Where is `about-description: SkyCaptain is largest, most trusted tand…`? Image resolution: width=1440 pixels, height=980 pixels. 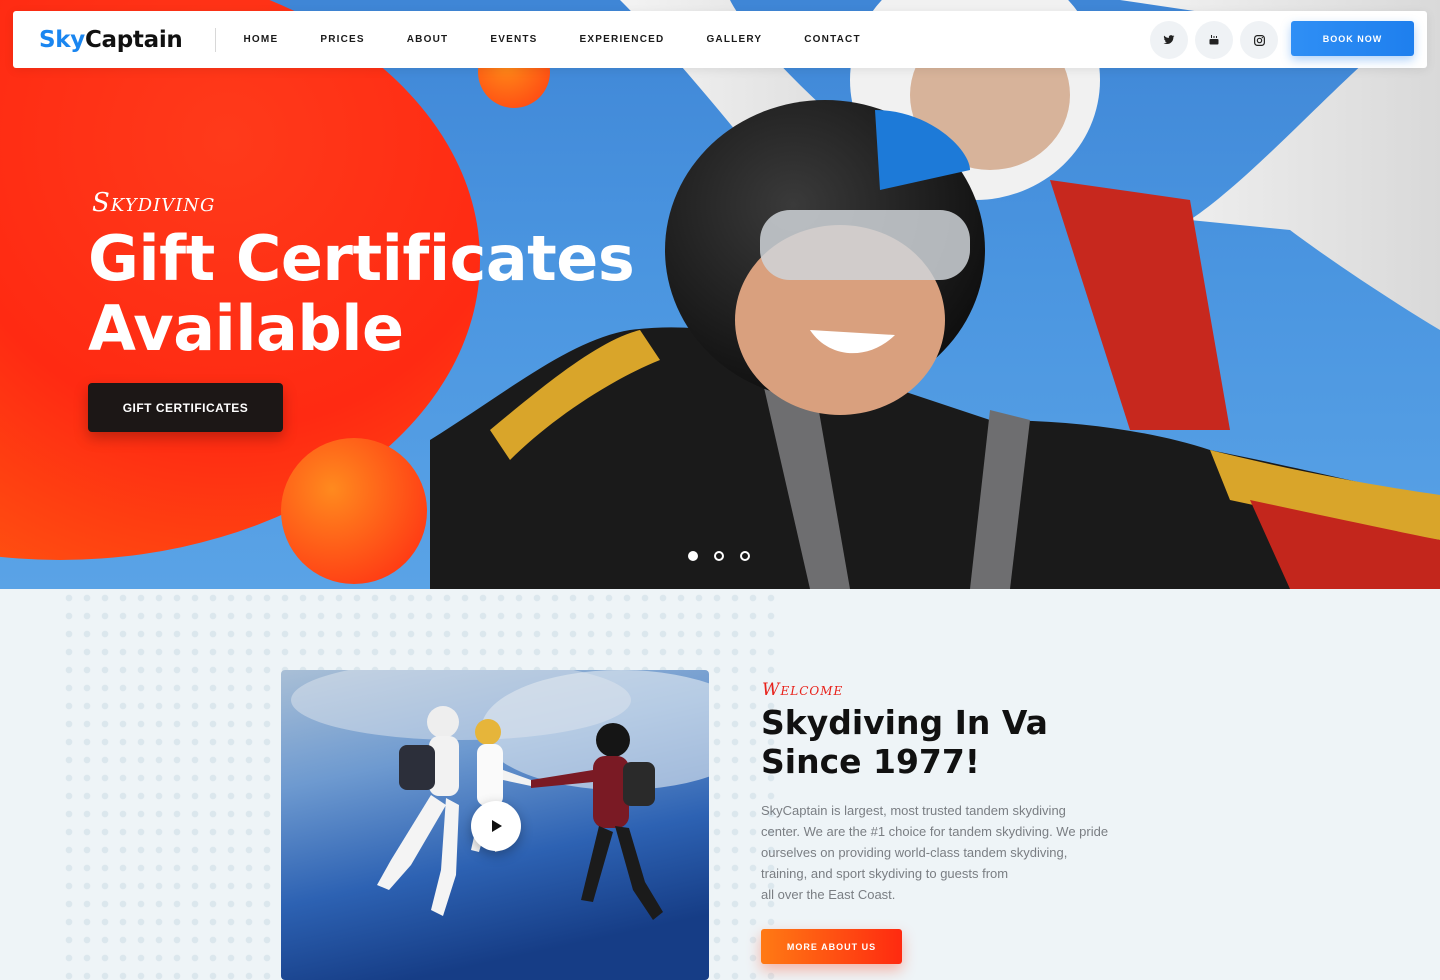
about-description: SkyCaptain is largest, most trusted tand… is located at coordinates (951, 852).